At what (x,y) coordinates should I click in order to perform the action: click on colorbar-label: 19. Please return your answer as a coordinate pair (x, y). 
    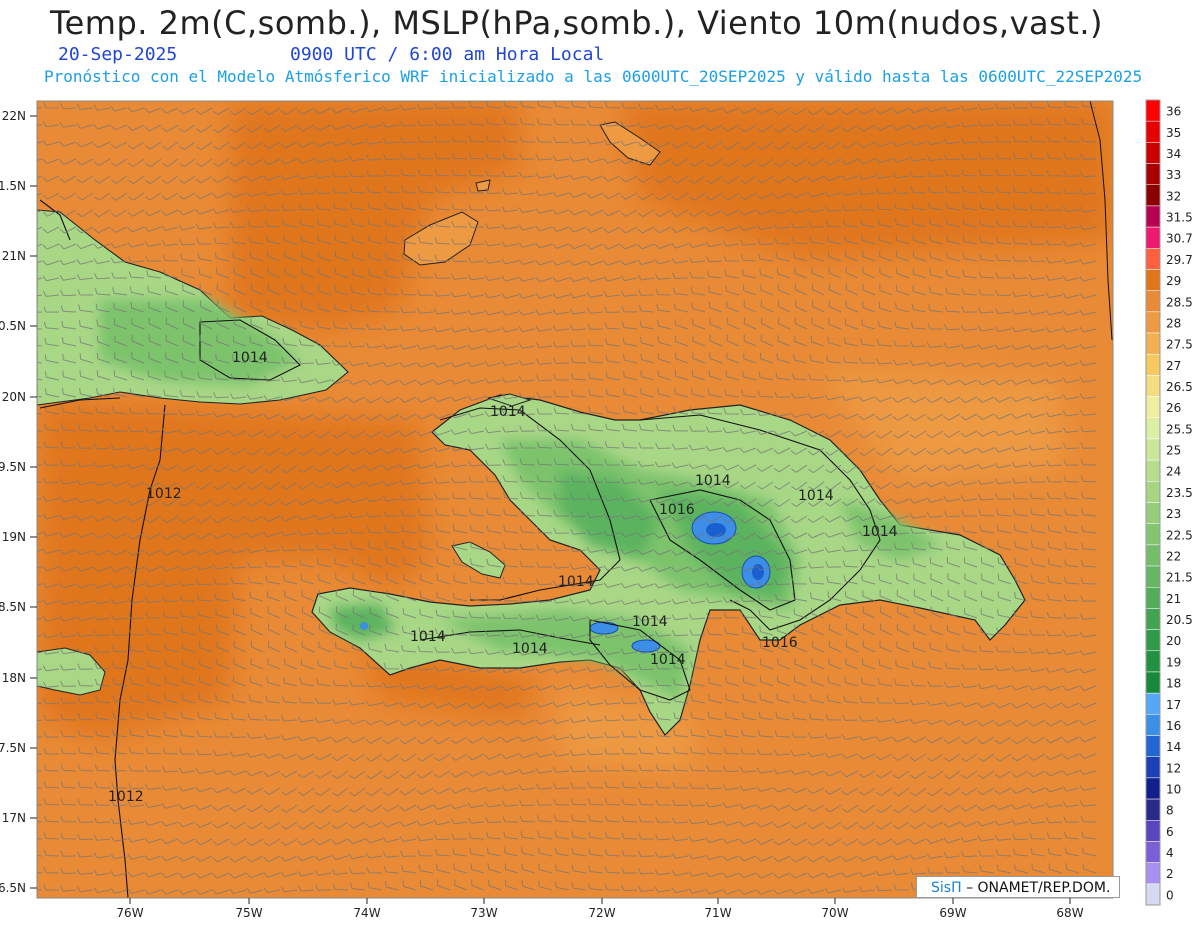
    Looking at the image, I should click on (1173, 662).